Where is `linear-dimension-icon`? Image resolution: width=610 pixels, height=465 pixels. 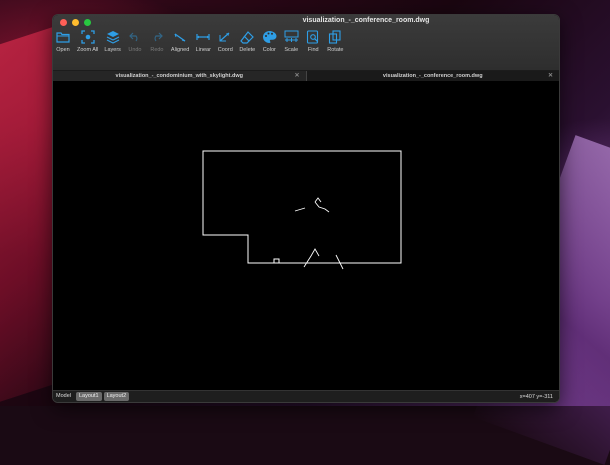 linear-dimension-icon is located at coordinates (203, 37).